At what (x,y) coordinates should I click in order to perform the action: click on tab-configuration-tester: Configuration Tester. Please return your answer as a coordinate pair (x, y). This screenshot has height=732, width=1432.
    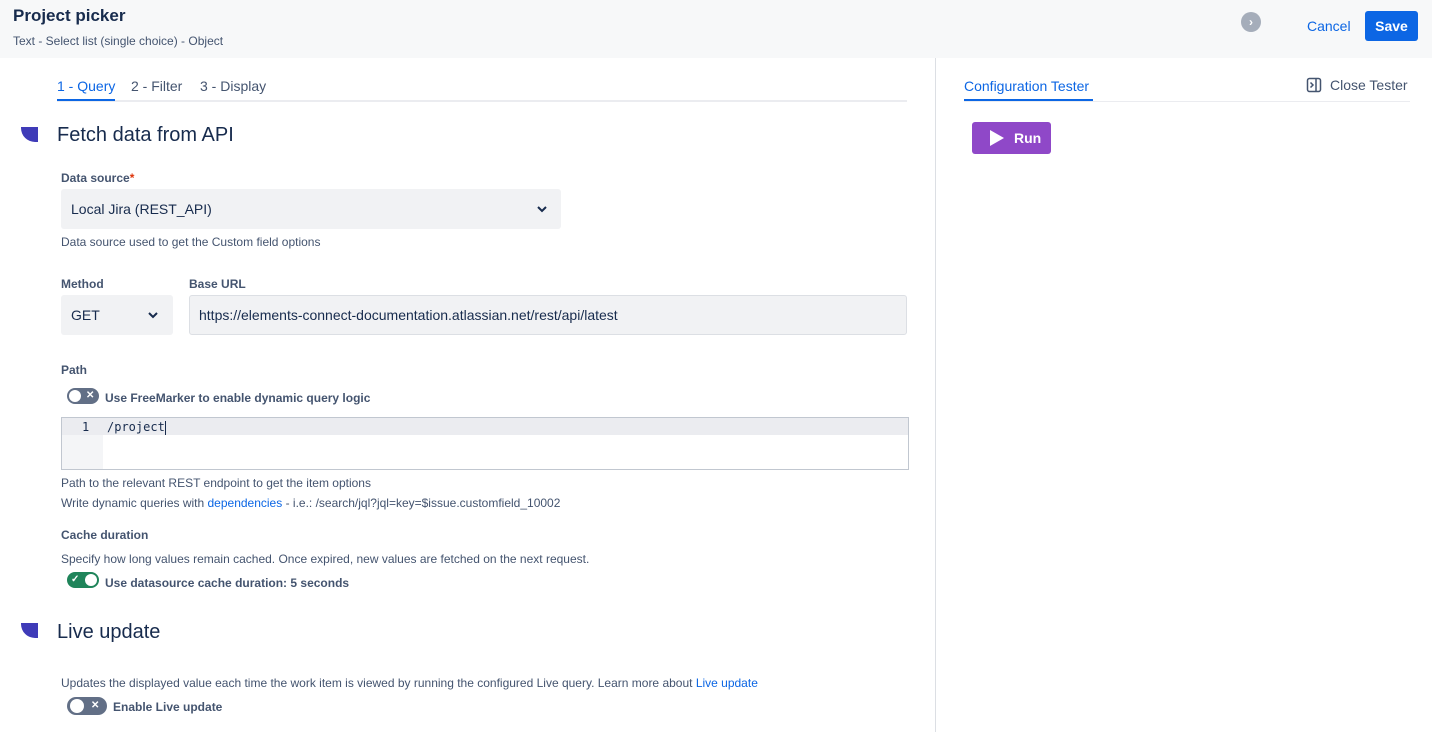
    Looking at the image, I should click on (1026, 86).